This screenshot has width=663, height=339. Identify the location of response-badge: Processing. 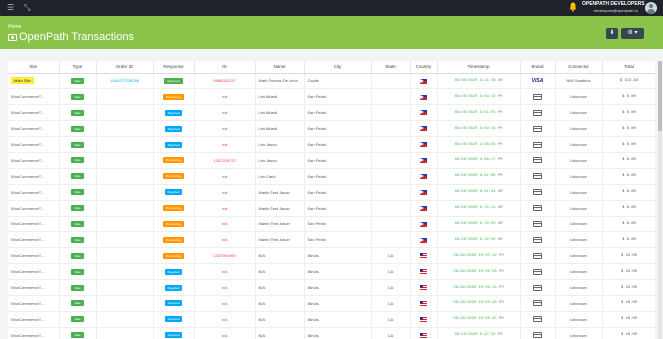
(173, 96).